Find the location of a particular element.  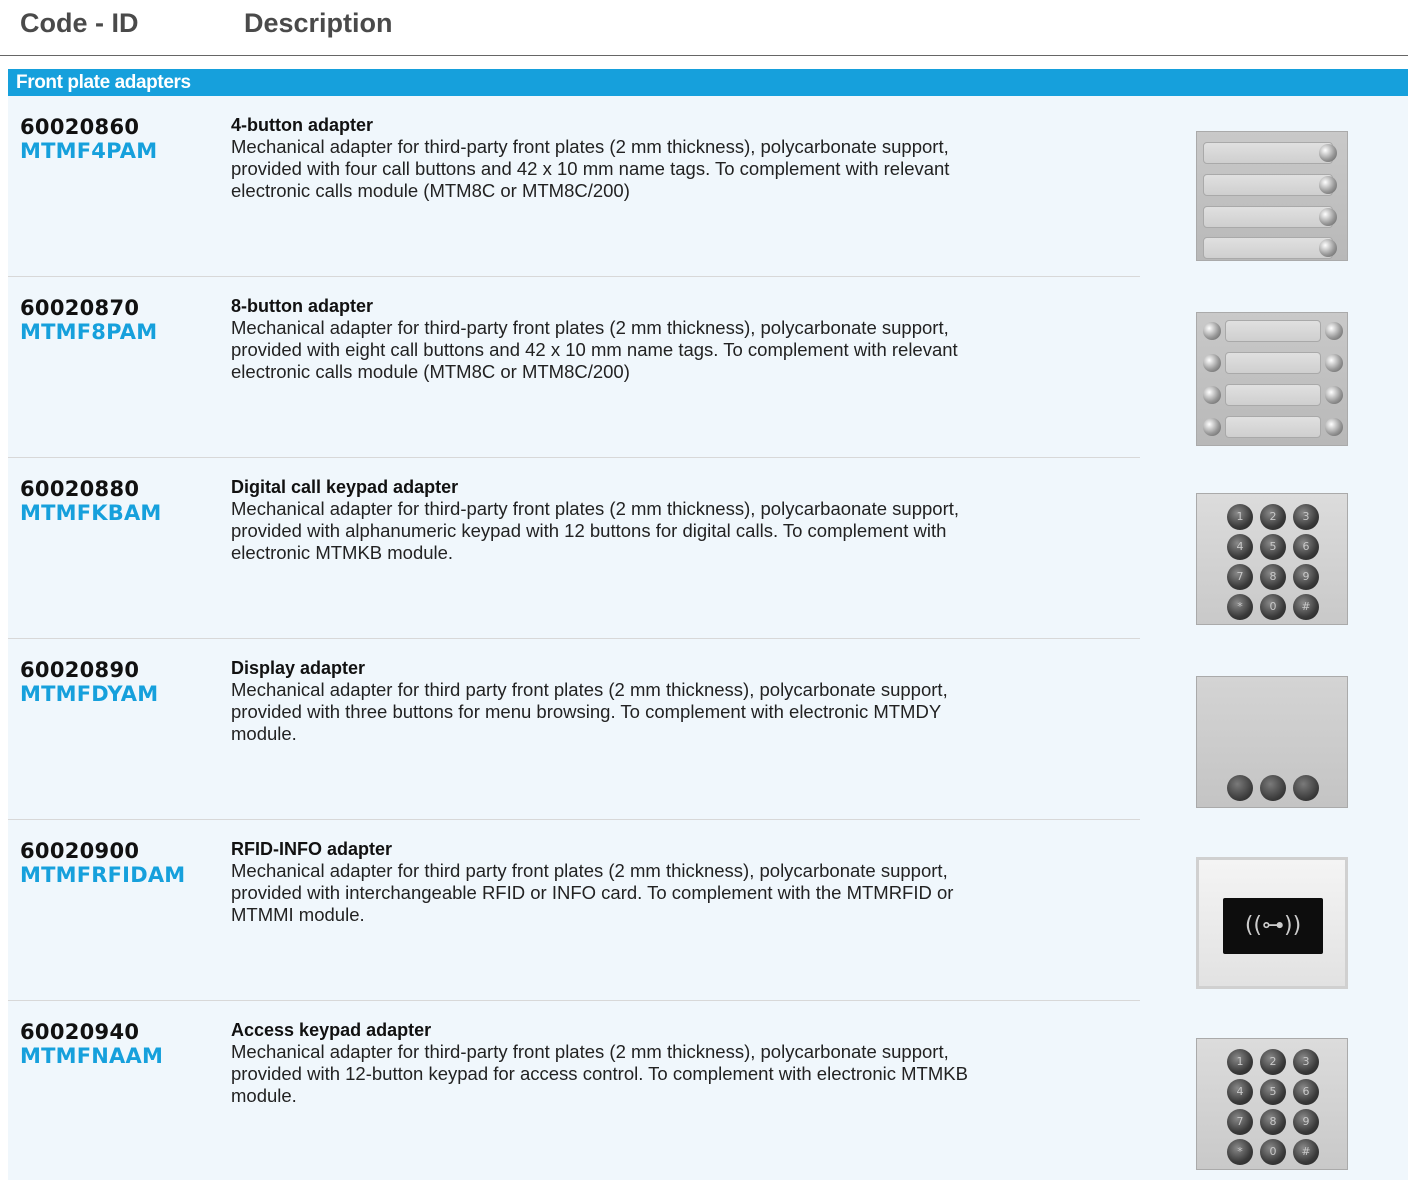

product-title: 8-button adapter is located at coordinates (302, 306).